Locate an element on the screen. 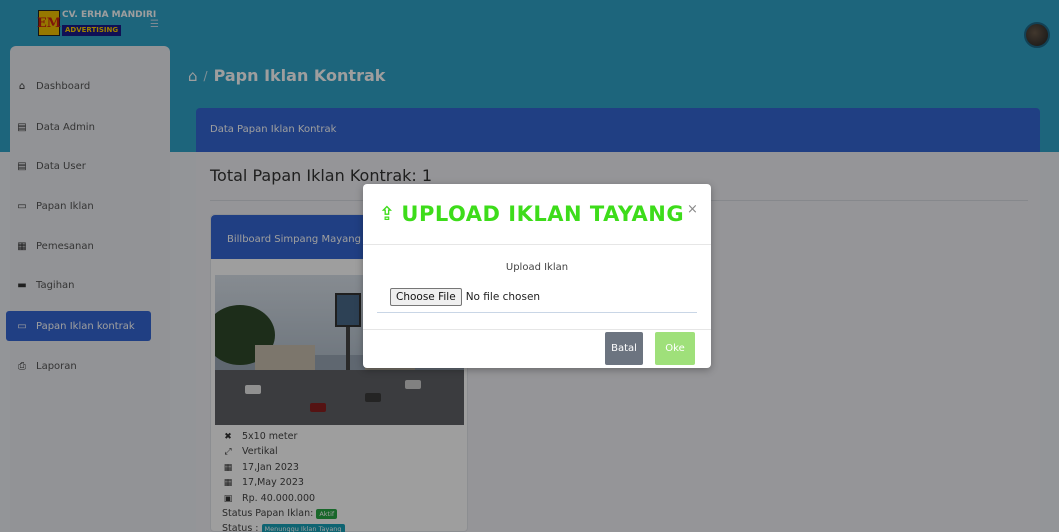 This screenshot has width=1059, height=532. choose-file-button: Choose File is located at coordinates (426, 297).